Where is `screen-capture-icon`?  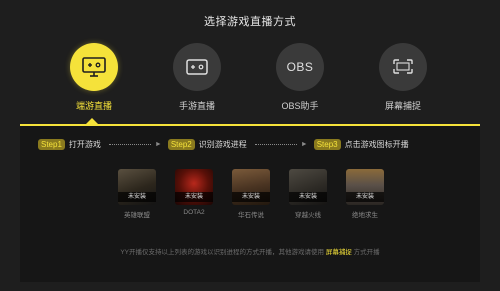
screen-capture-icon is located at coordinates (403, 67).